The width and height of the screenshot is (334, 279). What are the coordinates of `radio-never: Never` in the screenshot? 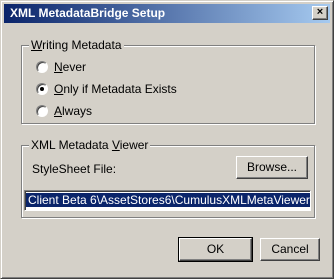 It's located at (61, 67).